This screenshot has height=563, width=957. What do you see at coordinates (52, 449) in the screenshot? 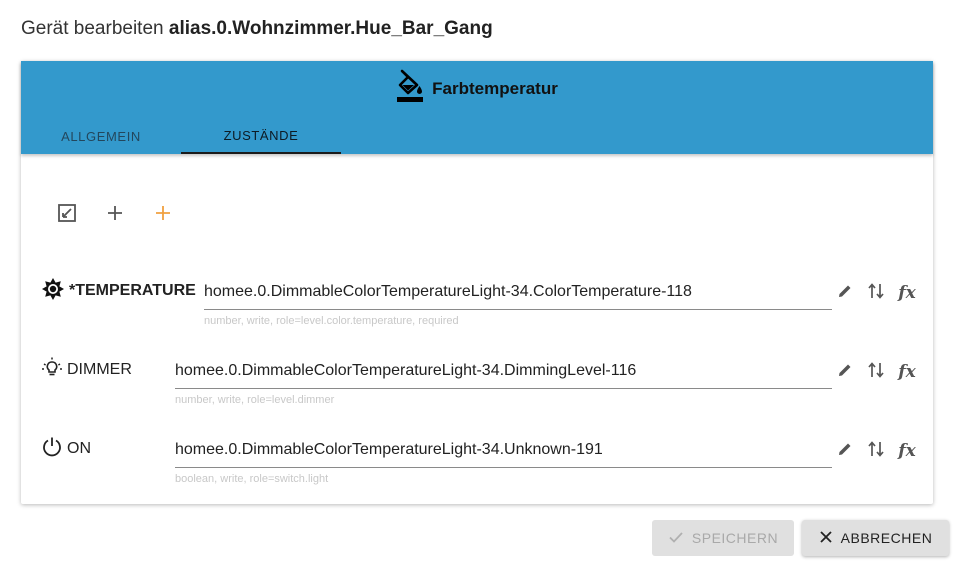
I see `power-icon` at bounding box center [52, 449].